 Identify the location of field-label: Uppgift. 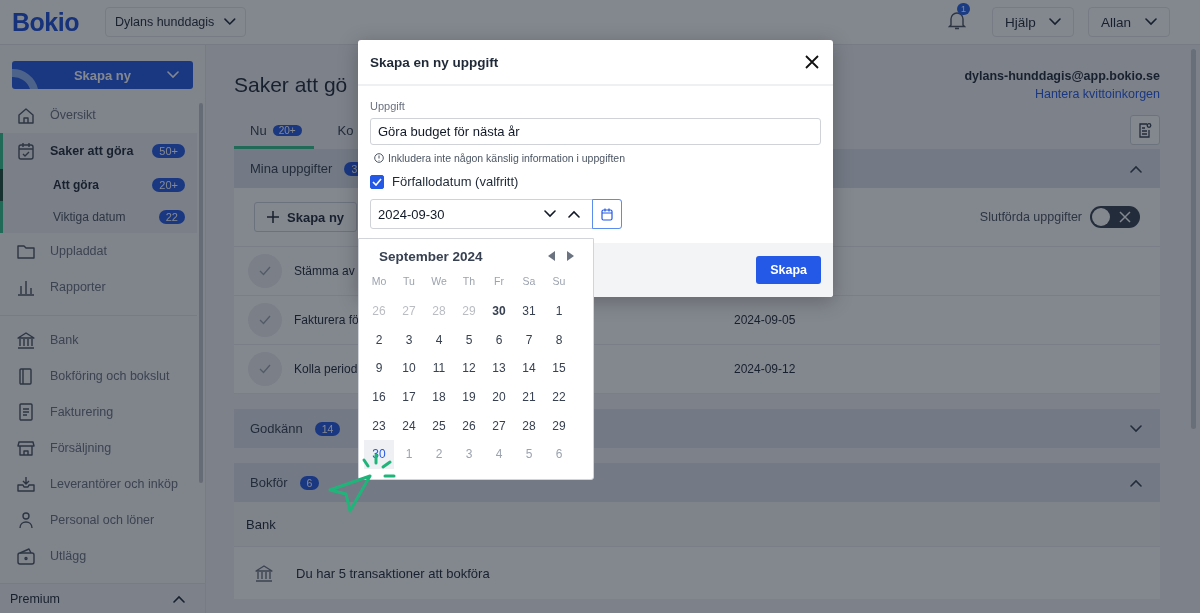
(388, 106).